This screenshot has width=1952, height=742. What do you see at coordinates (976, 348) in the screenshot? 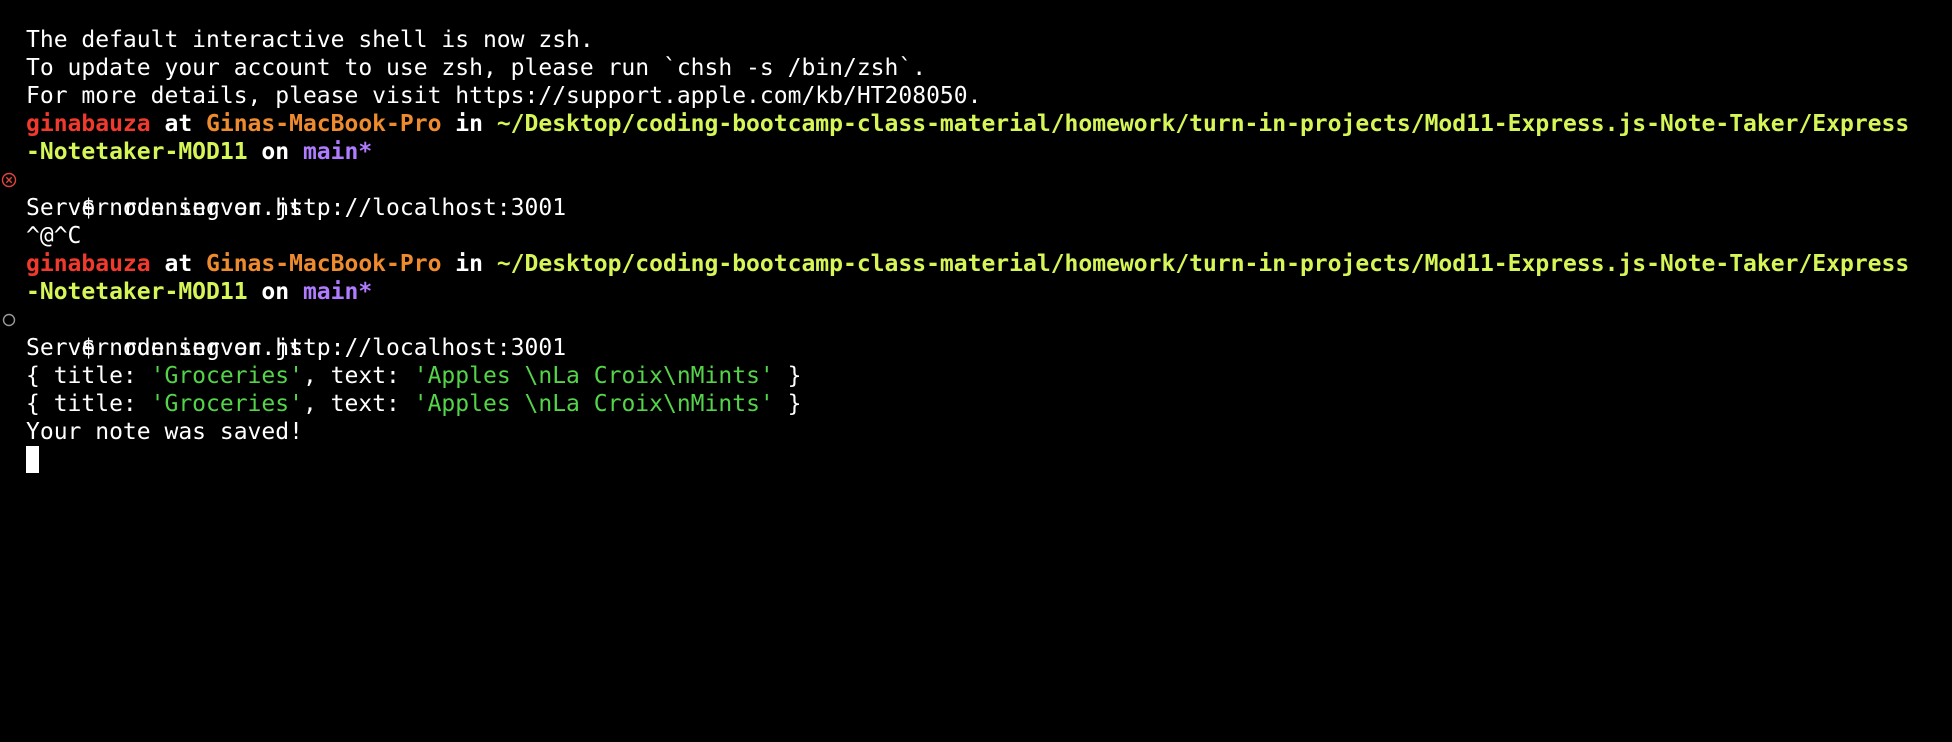
I see `output-line-3: Server running on http://localhost:3001` at bounding box center [976, 348].